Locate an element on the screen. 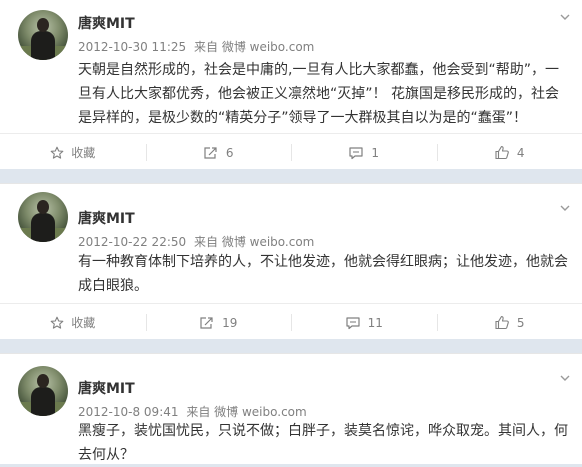  repost-count: 19 is located at coordinates (229, 323).